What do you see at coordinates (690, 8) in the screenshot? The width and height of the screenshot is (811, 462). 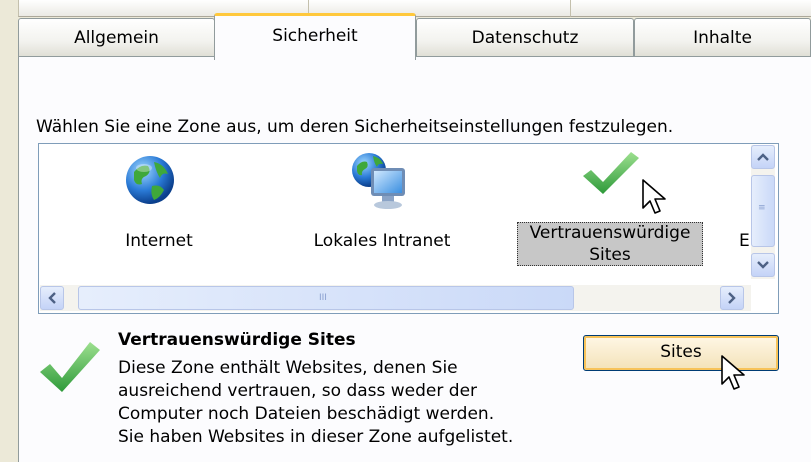 I see `upper-tab` at bounding box center [690, 8].